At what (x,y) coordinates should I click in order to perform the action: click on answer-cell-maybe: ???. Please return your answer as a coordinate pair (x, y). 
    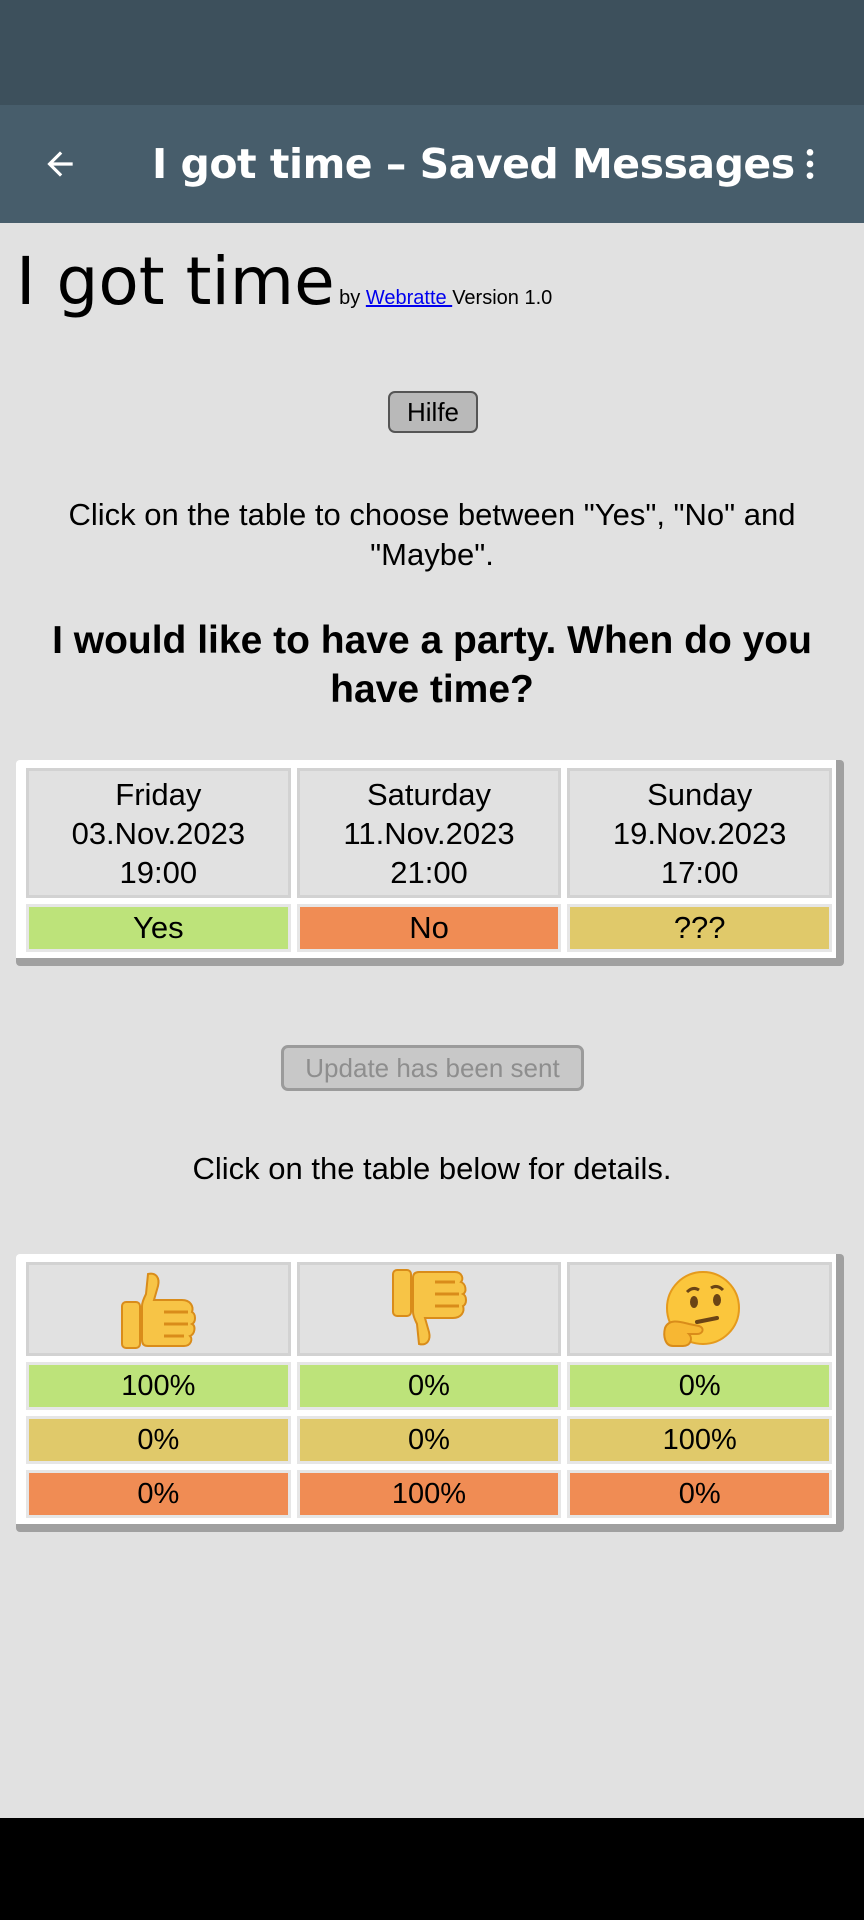
    Looking at the image, I should click on (700, 928).